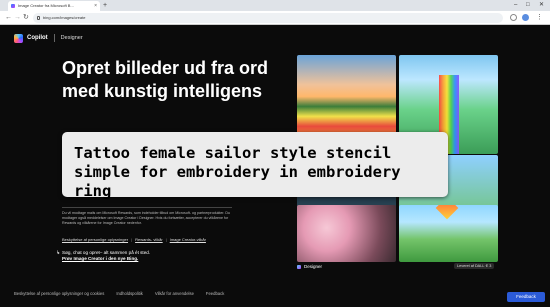 The image size is (550, 307). What do you see at coordinates (174, 293) in the screenshot?
I see `footer-terms-link: Vilkår for anvendelse` at bounding box center [174, 293].